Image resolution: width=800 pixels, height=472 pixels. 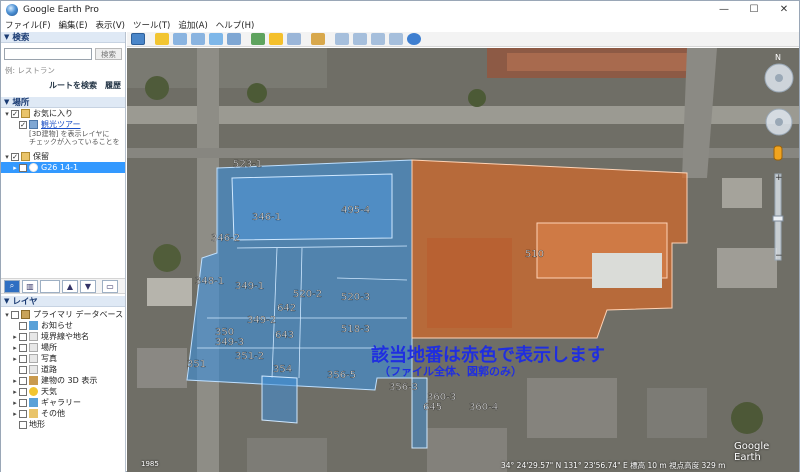 What do you see at coordinates (110, 286) in the screenshot?
I see `folder-add-icon: ▭` at bounding box center [110, 286].